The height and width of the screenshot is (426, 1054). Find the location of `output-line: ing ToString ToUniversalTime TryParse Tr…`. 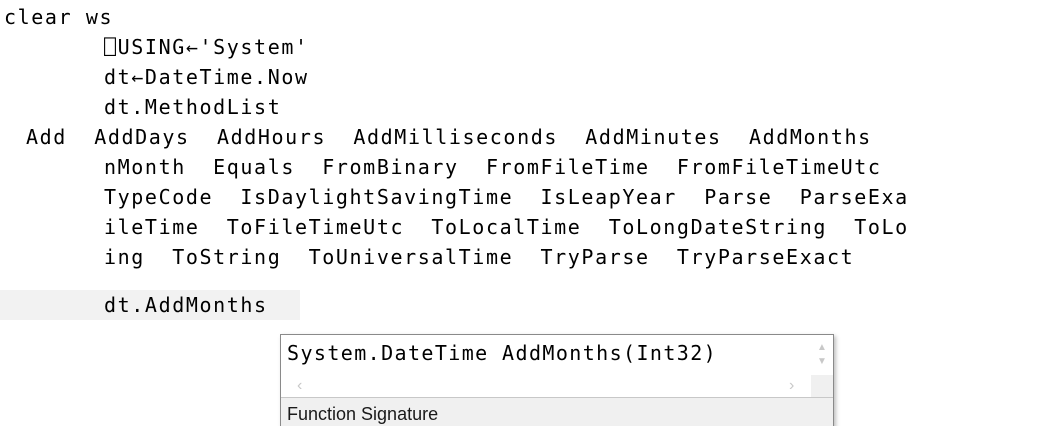

output-line: ing ToString ToUniversalTime TryParse Tr… is located at coordinates (427, 257).